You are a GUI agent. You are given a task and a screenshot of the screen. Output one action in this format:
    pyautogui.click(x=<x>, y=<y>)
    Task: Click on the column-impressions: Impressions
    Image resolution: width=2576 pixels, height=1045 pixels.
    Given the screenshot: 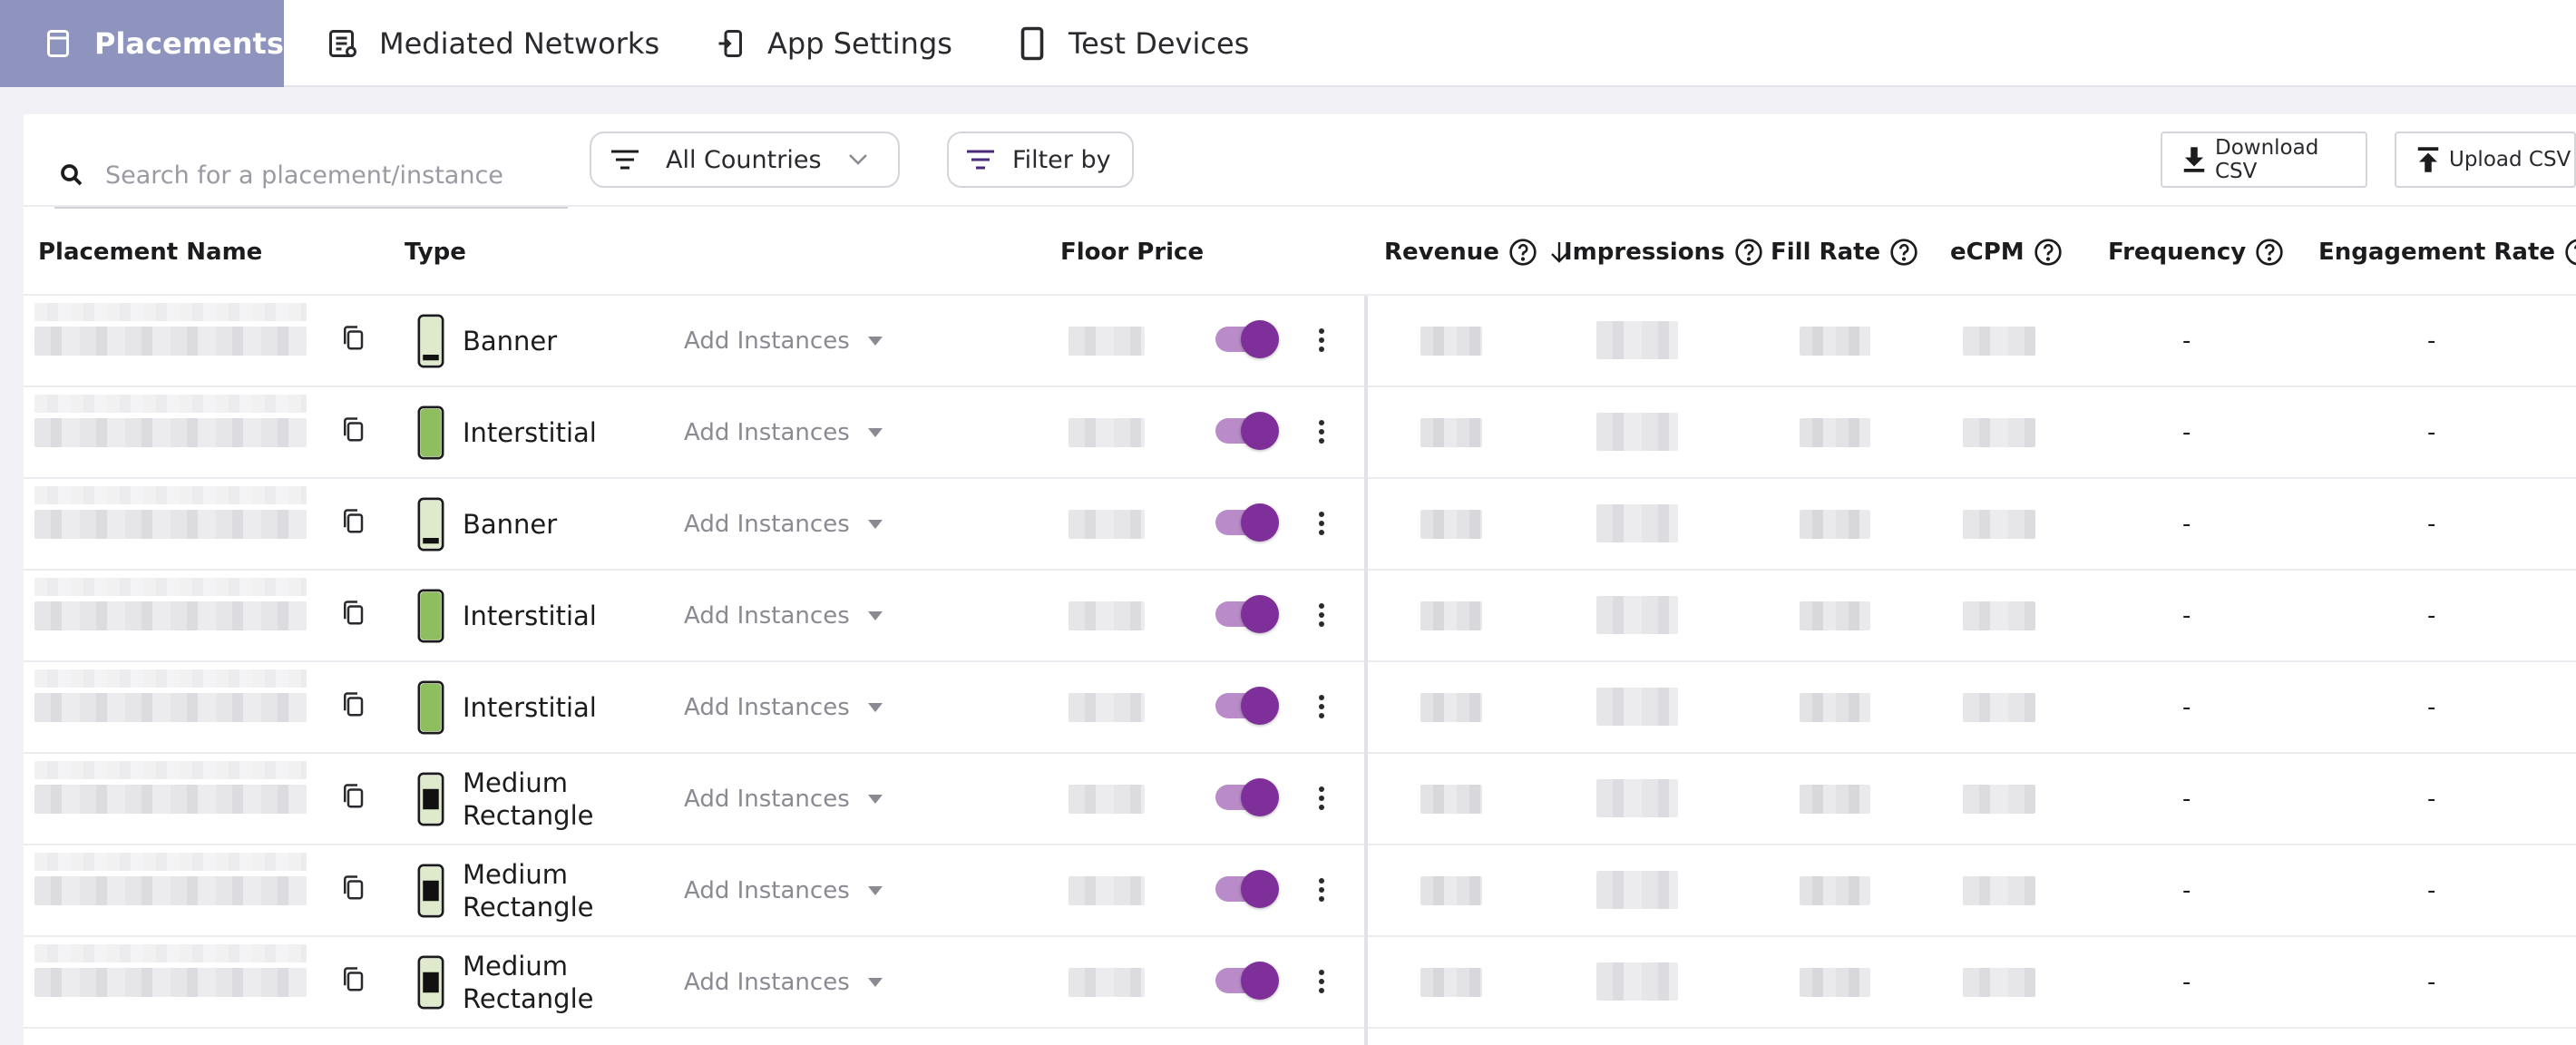 What is the action you would take?
    pyautogui.click(x=1663, y=253)
    